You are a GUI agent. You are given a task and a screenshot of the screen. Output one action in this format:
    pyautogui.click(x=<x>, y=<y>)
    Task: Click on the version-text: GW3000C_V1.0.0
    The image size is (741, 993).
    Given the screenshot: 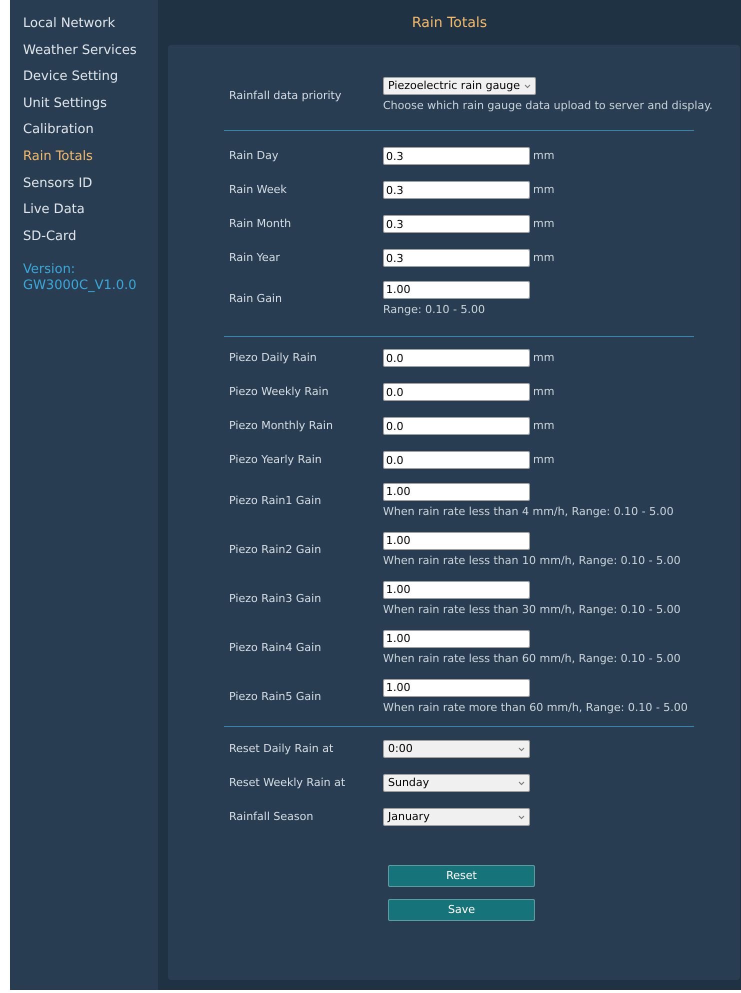 What is the action you would take?
    pyautogui.click(x=80, y=286)
    